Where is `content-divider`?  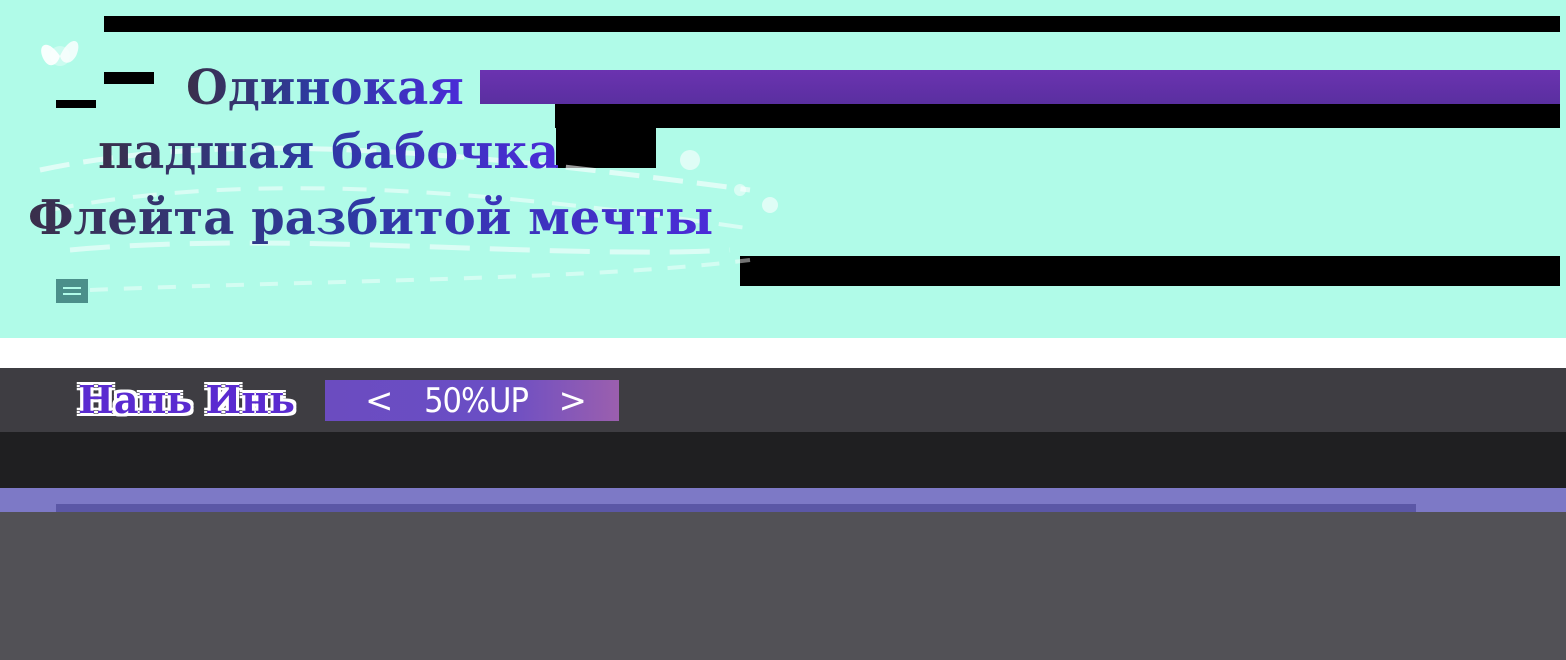 content-divider is located at coordinates (783, 460).